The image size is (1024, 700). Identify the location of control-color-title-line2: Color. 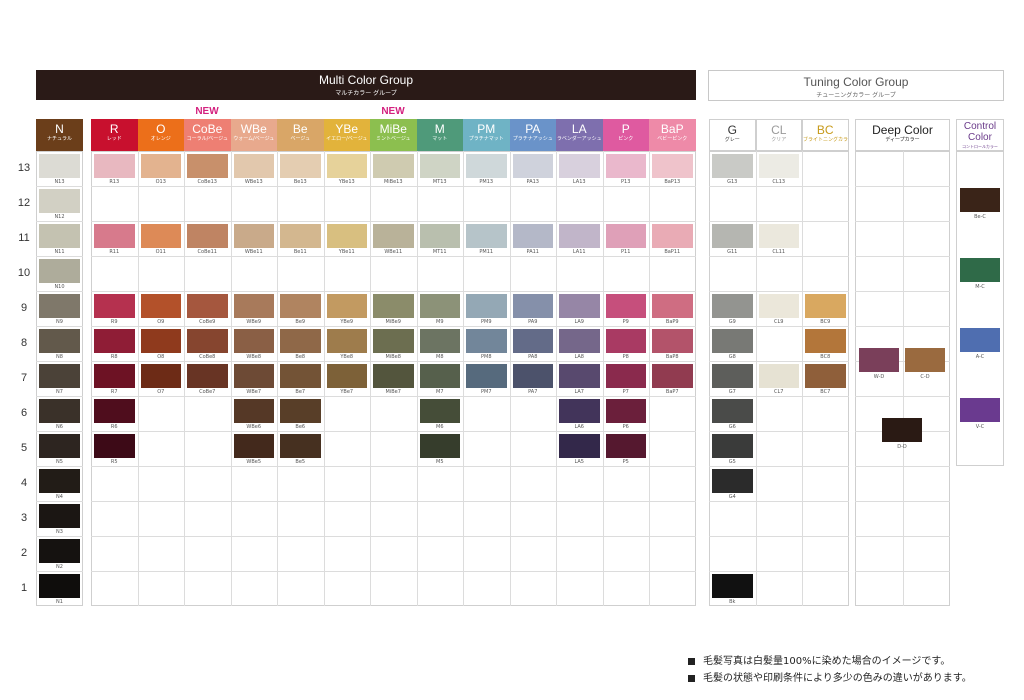
(980, 137).